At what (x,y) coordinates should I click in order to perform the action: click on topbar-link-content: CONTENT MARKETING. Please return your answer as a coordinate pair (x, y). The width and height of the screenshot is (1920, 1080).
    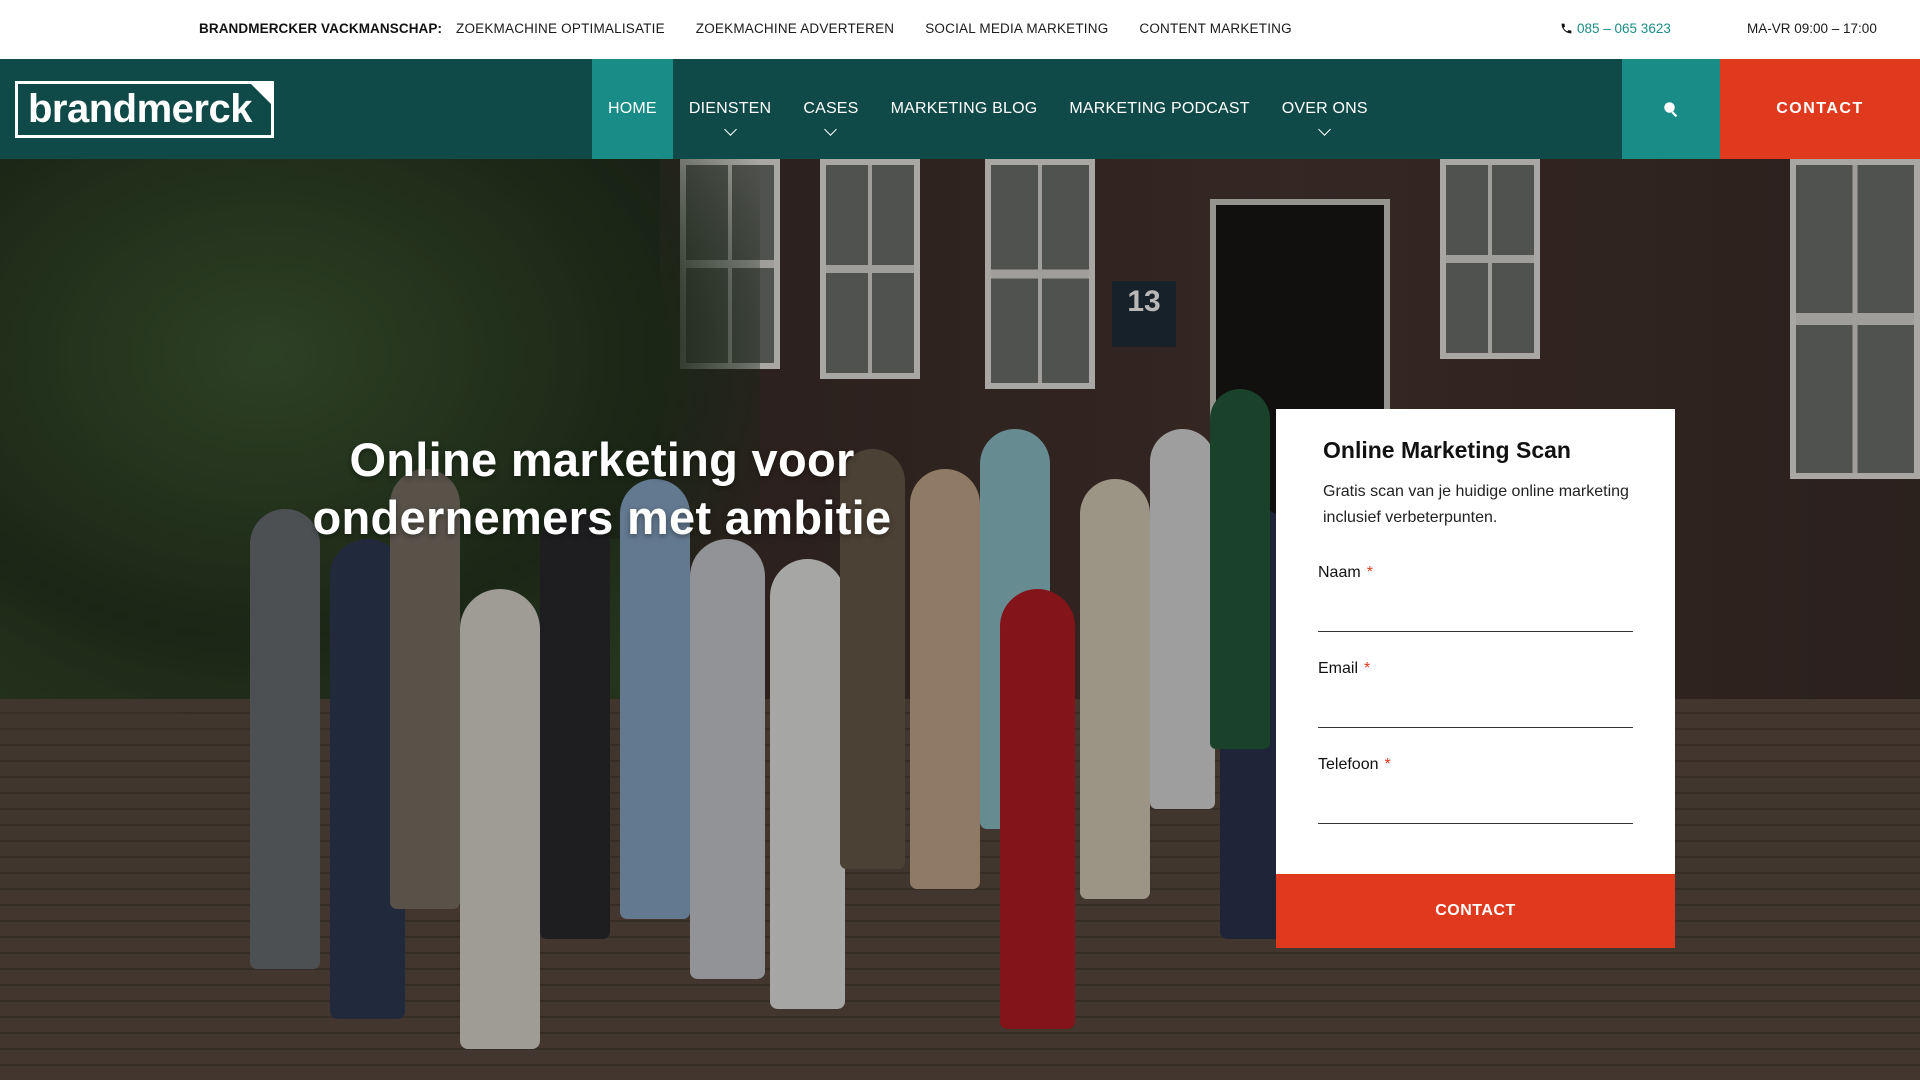
    Looking at the image, I should click on (1215, 28).